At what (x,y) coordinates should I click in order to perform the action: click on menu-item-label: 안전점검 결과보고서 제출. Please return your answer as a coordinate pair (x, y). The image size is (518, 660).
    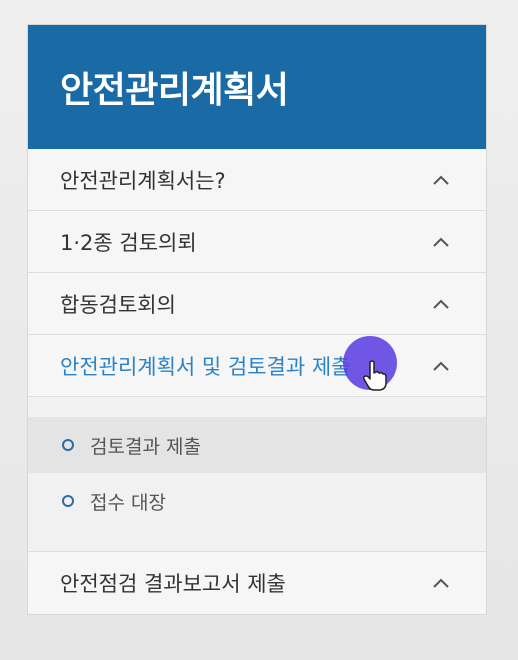
    Looking at the image, I should click on (173, 584).